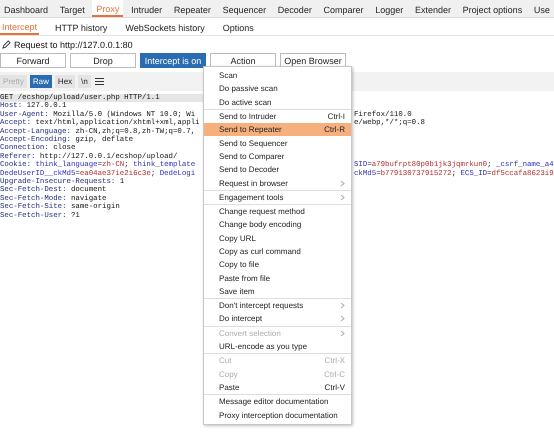  Describe the element at coordinates (277, 197) in the screenshot. I see `menu-item: Engagement tools` at that location.